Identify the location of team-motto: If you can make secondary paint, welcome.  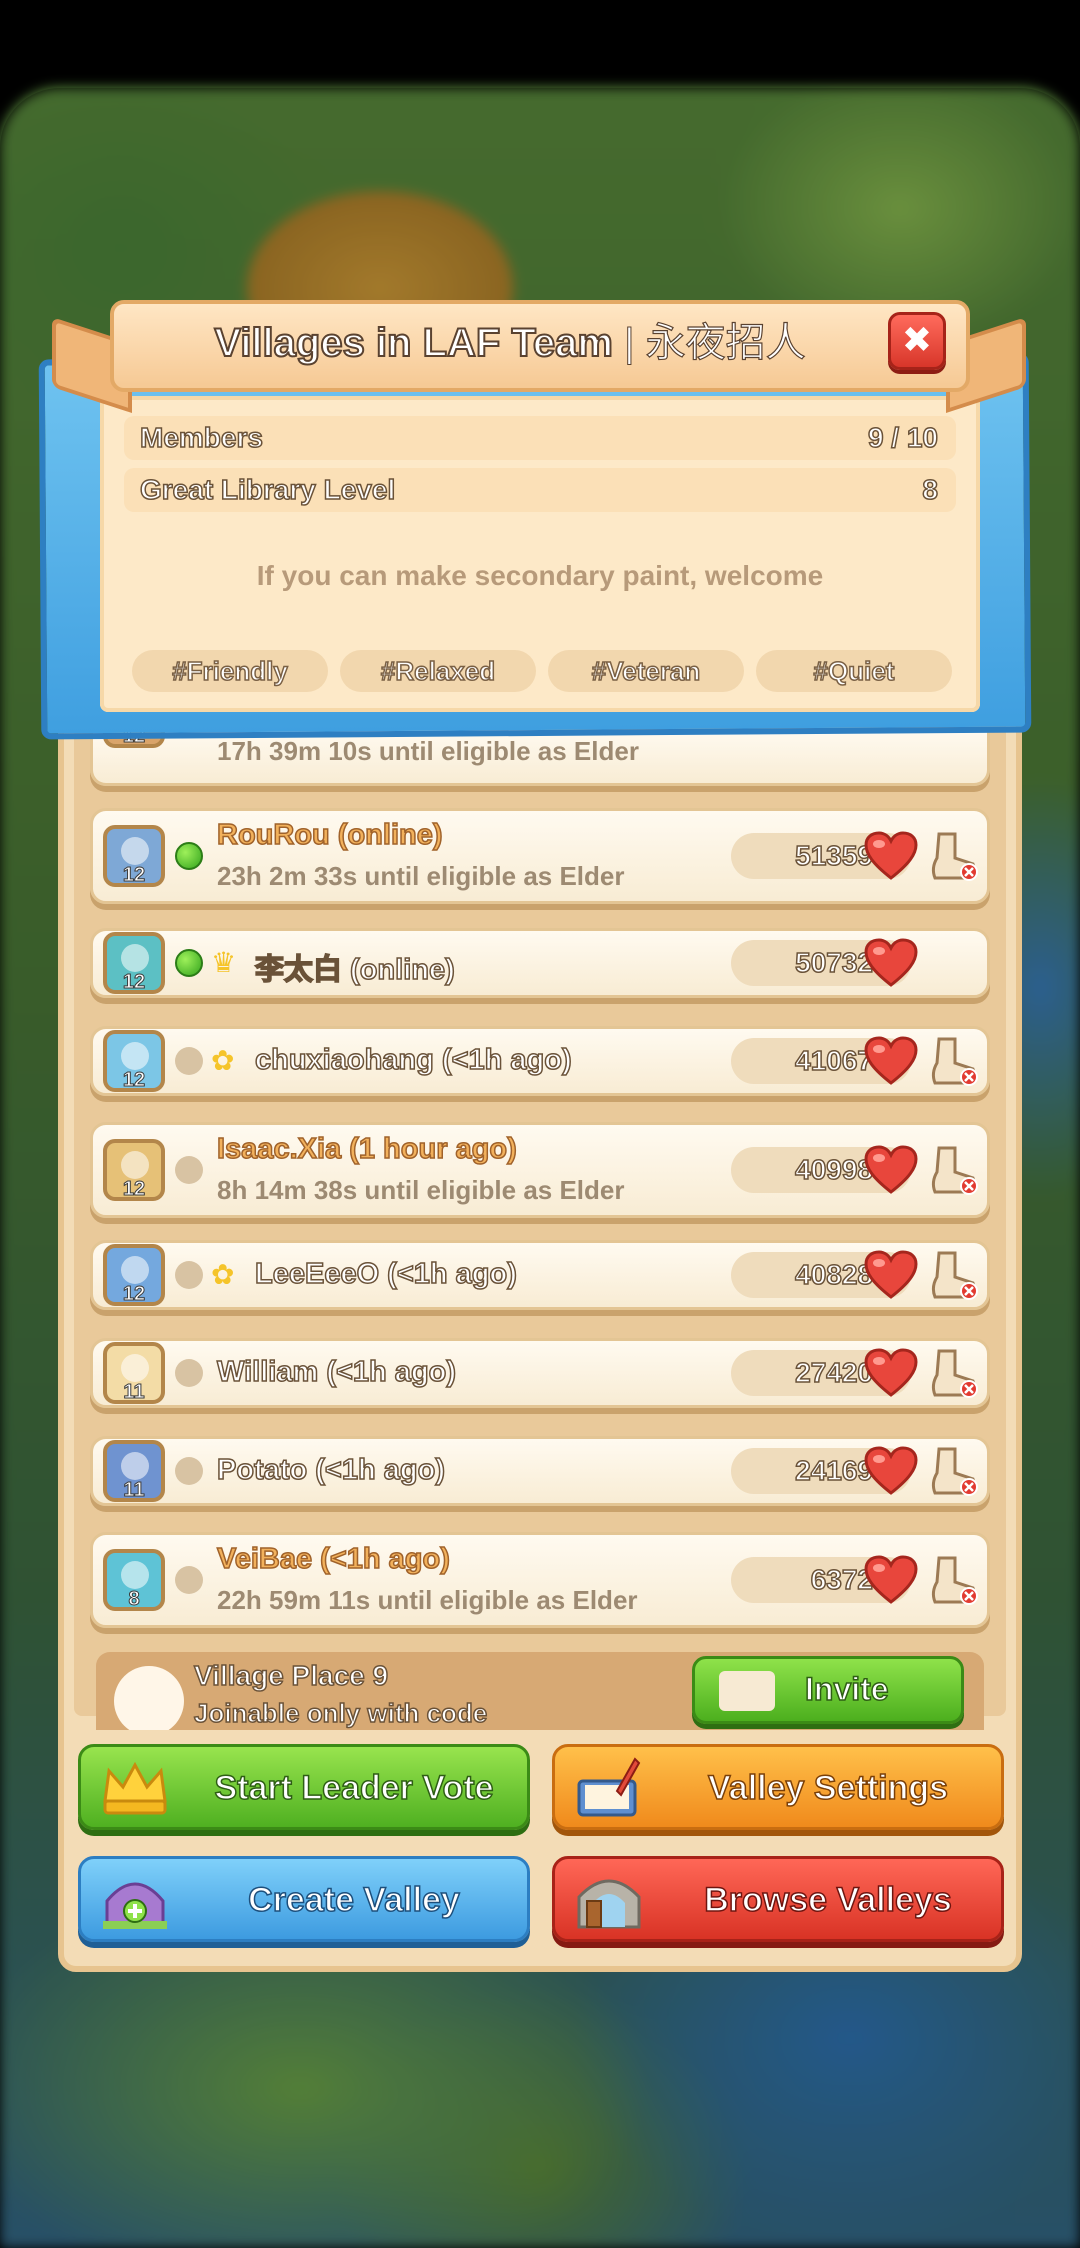
(540, 575).